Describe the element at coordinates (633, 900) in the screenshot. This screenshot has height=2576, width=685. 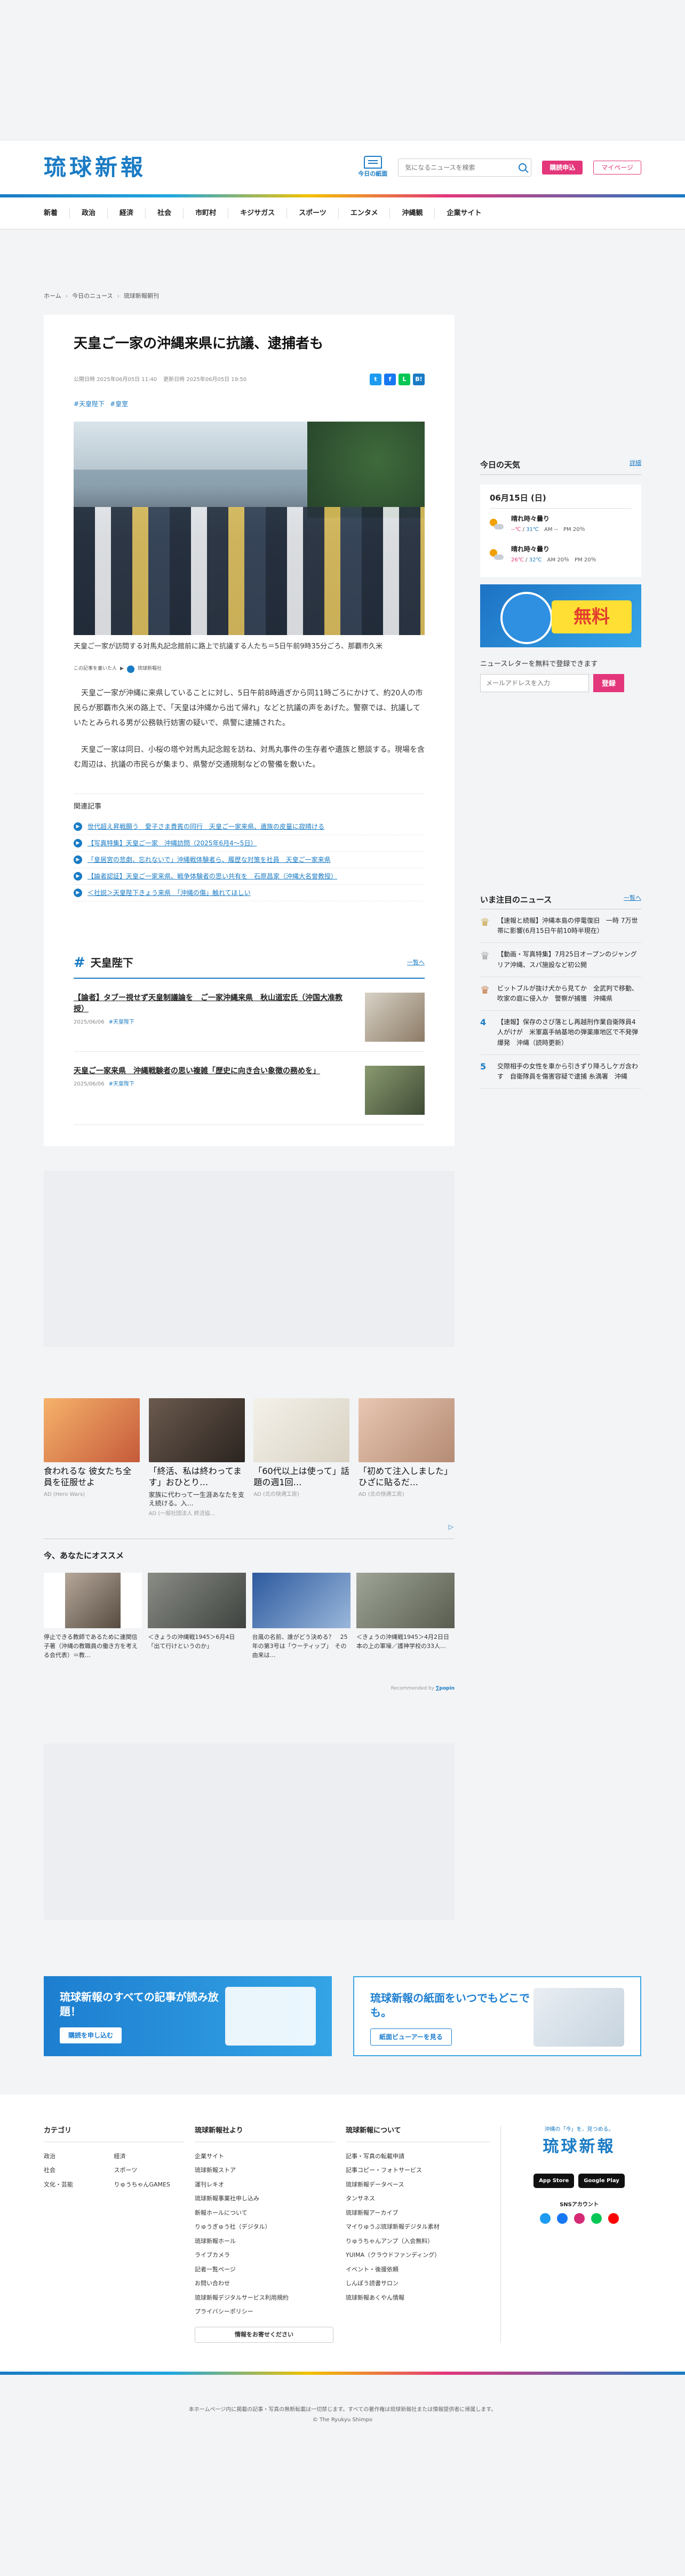
I see `ranking-more-link: 一覧へ` at that location.